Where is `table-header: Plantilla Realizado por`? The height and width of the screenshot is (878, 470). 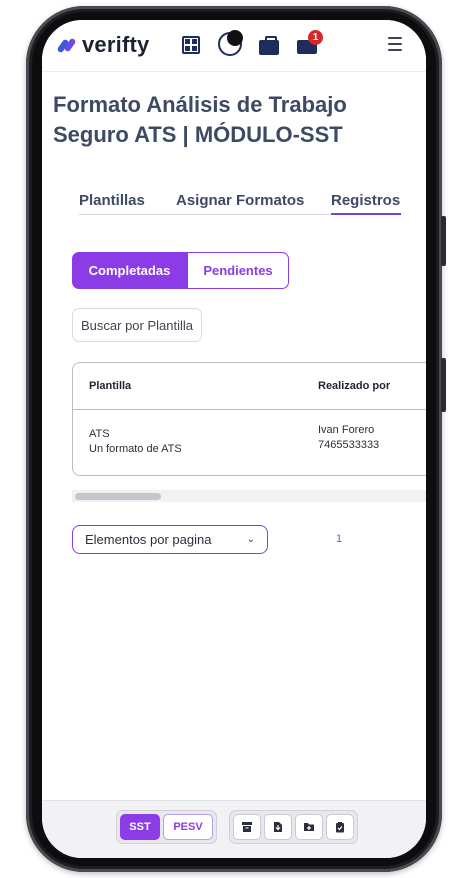
table-header: Plantilla Realizado por is located at coordinates (249, 386).